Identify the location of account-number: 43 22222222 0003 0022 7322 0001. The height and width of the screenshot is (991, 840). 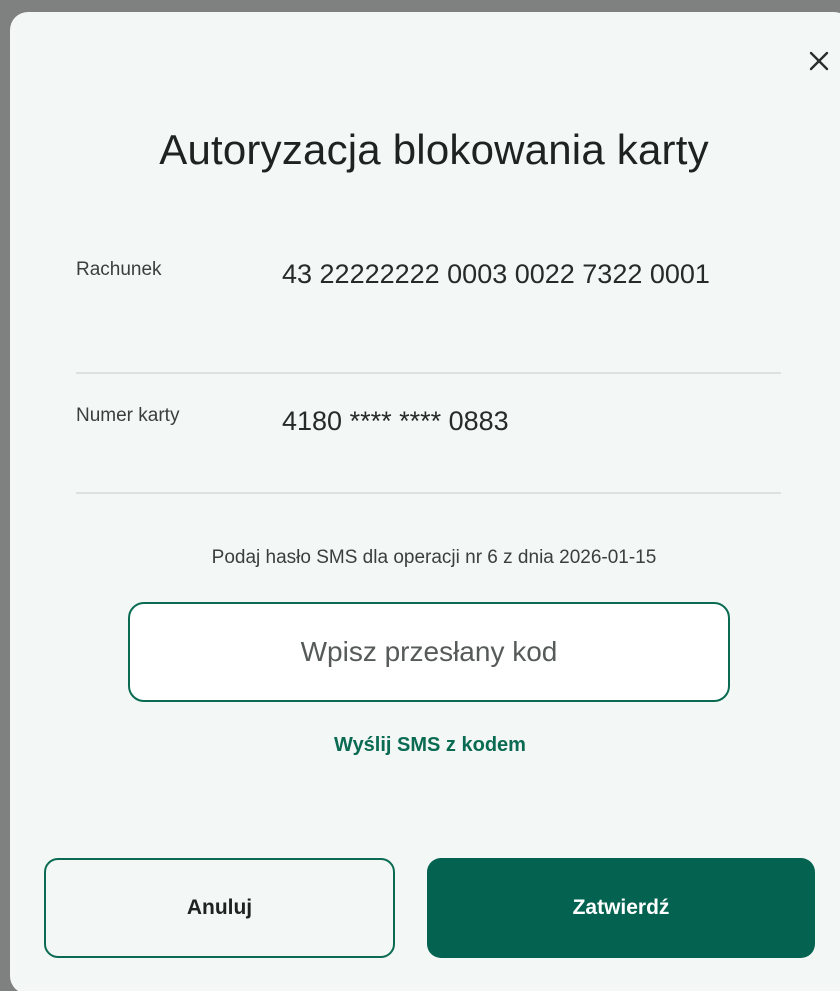
(496, 274).